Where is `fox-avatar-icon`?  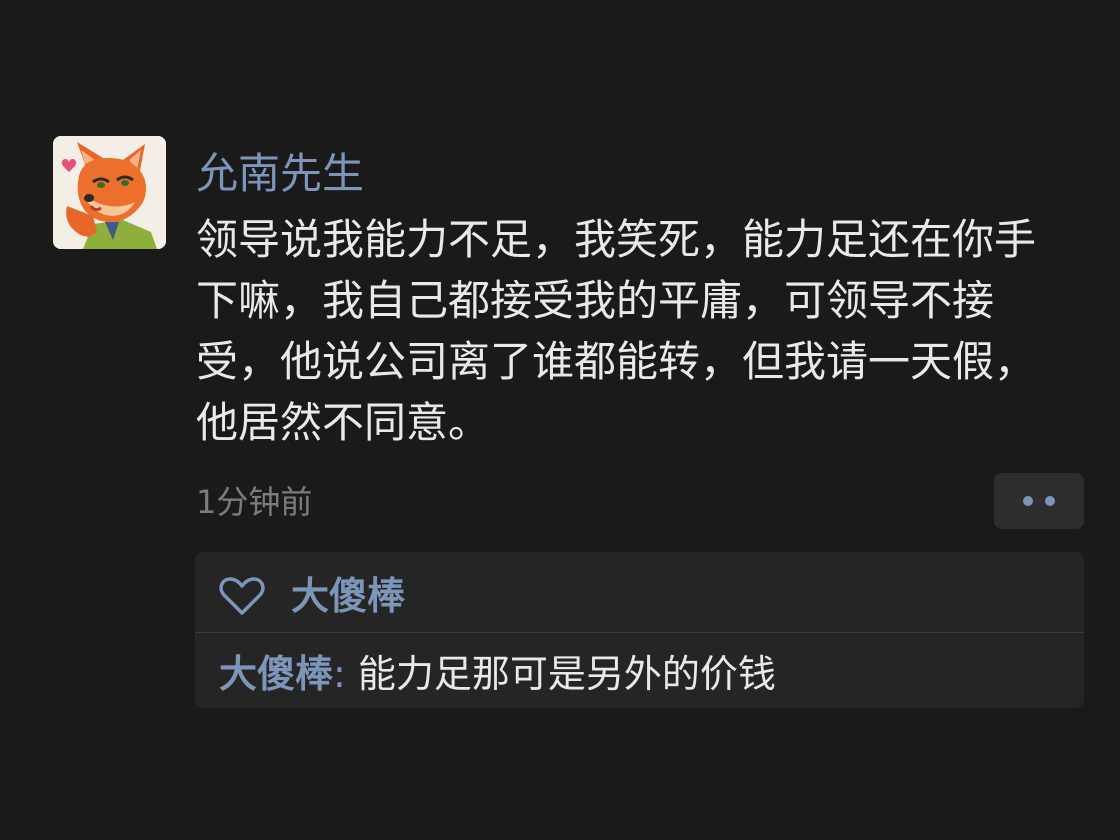
fox-avatar-icon is located at coordinates (109, 192).